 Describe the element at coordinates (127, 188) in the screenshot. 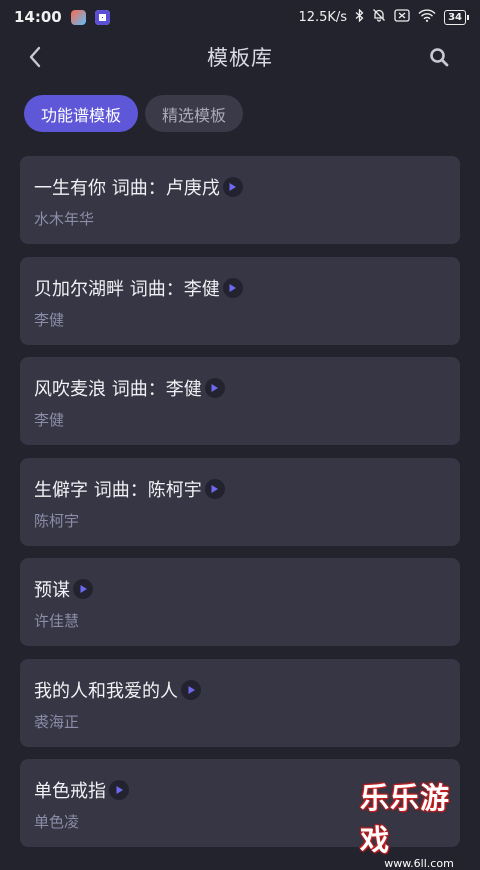

I see `template-title: 一生有你 词曲：卢庚戌` at that location.